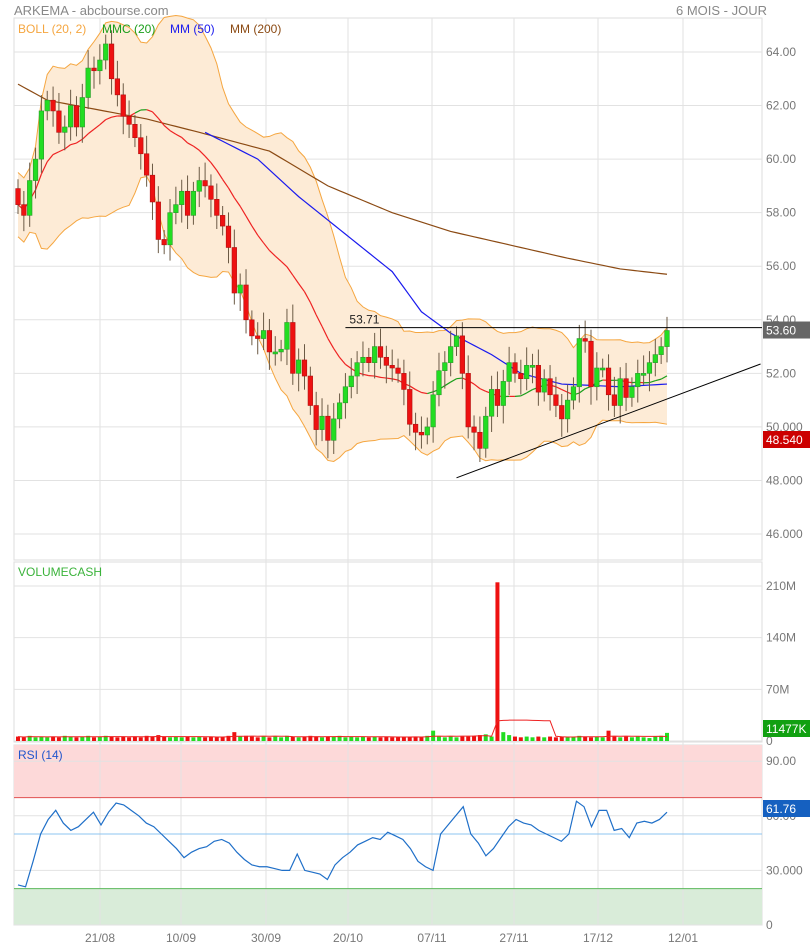  Describe the element at coordinates (192, 29) in the screenshot. I see `legend-mm-50-: MM (50)` at that location.